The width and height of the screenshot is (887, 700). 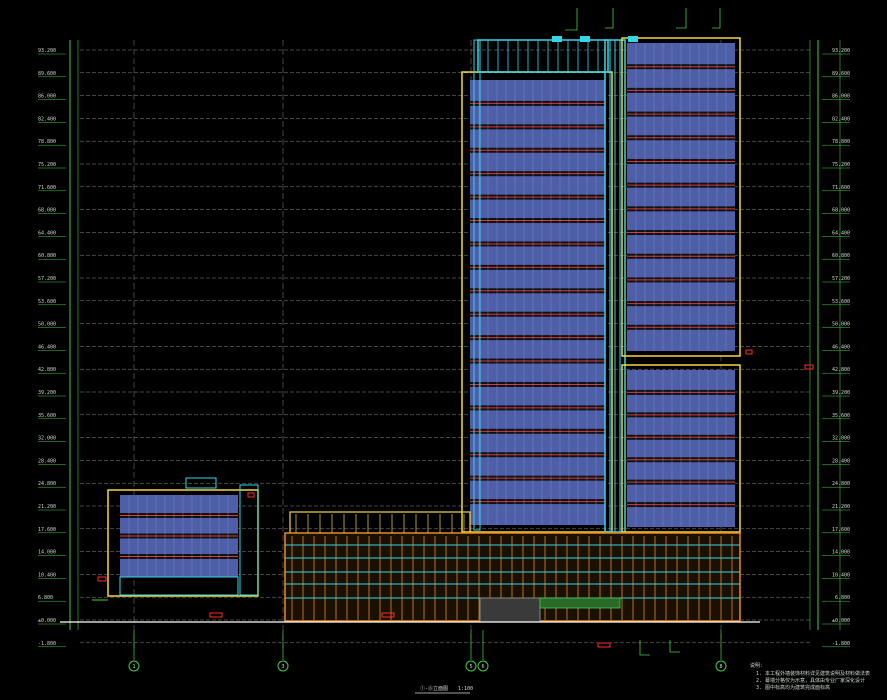 I want to click on notes-heading: 说明：, so click(x=757, y=665).